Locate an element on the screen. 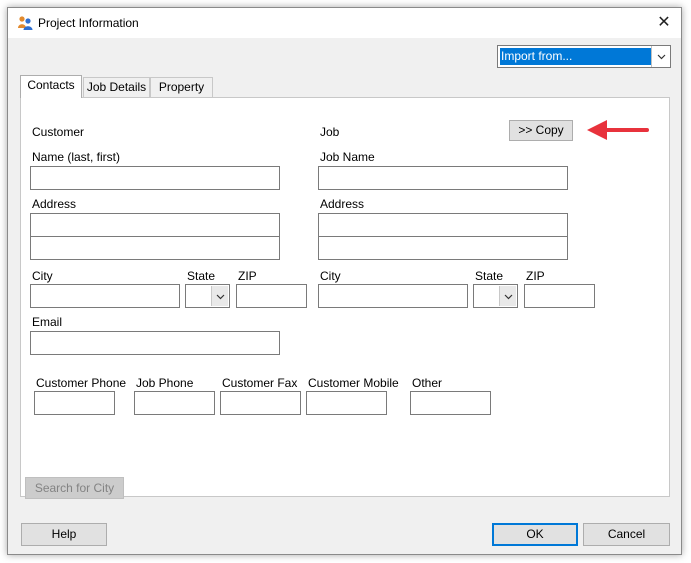 The image size is (691, 563). customer-address-line1-field is located at coordinates (155, 225).